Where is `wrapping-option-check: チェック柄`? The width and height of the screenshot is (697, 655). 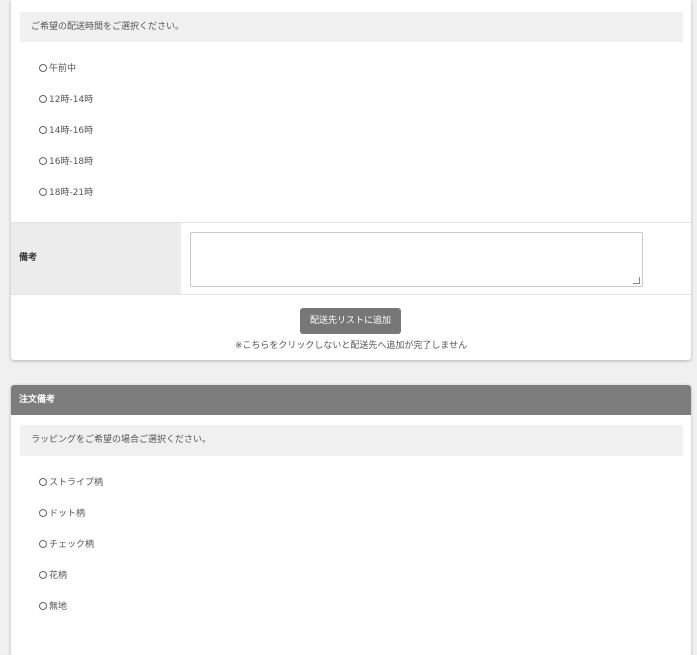 wrapping-option-check: チェック柄 is located at coordinates (66, 543).